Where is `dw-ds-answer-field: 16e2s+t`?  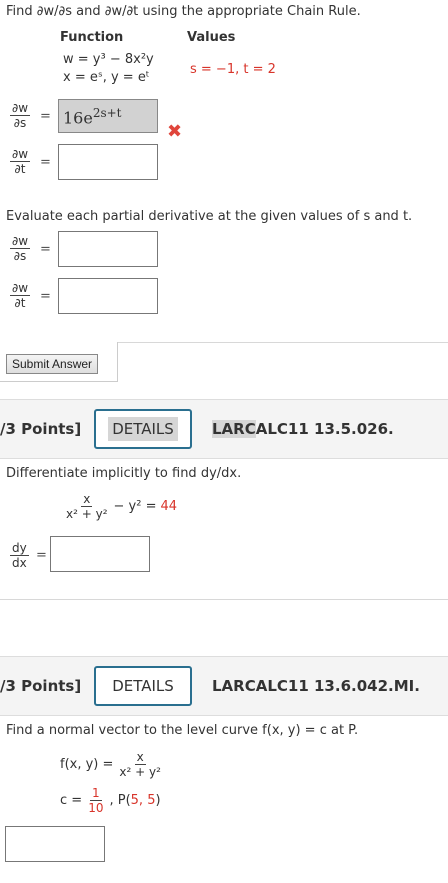
dw-ds-answer-field: 16e2s+t is located at coordinates (108, 116).